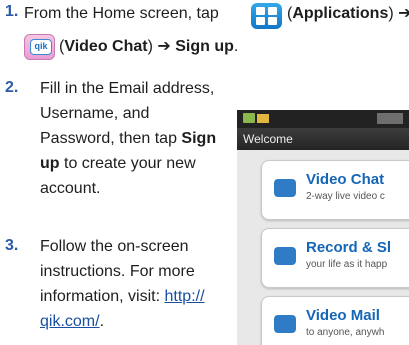 The image size is (409, 345). Describe the element at coordinates (340, 13) in the screenshot. I see `applications-label: Applications` at that location.